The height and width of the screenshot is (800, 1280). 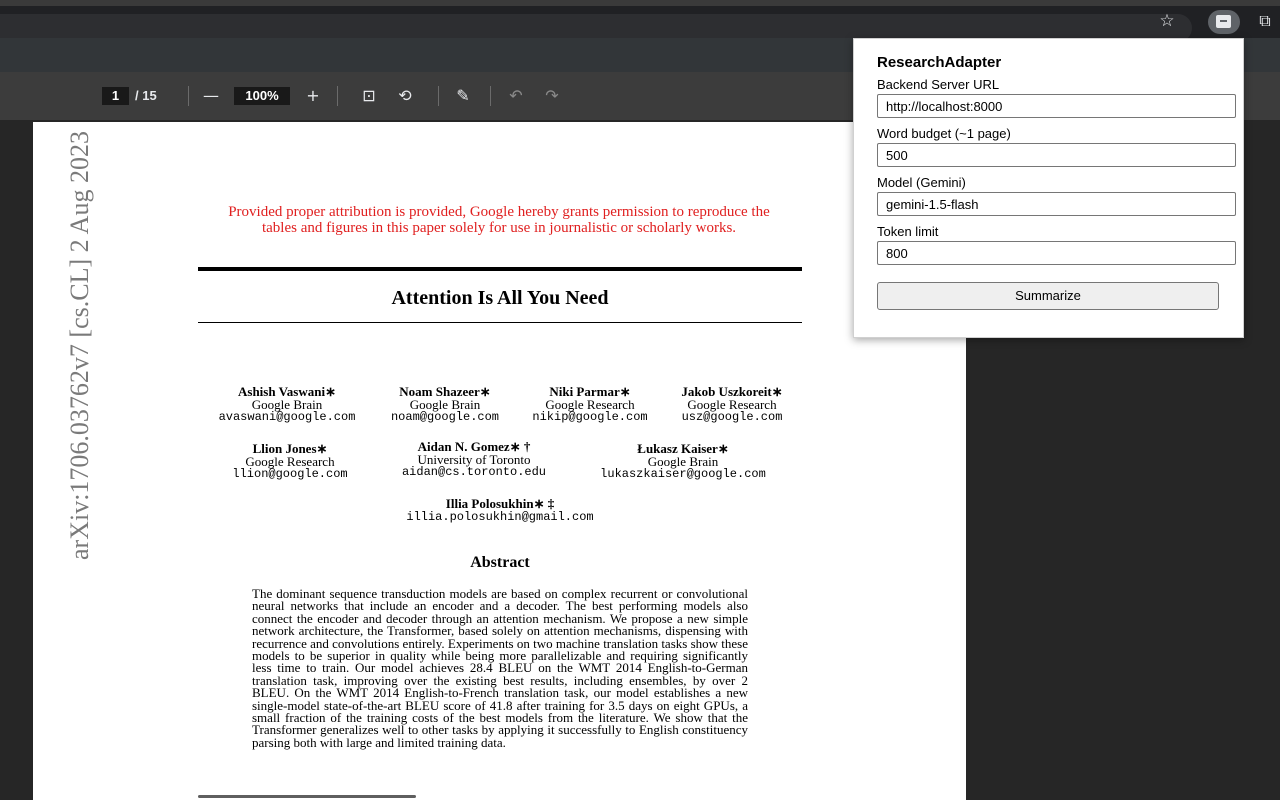 I want to click on zoom-level-input: 100%, so click(x=262, y=96).